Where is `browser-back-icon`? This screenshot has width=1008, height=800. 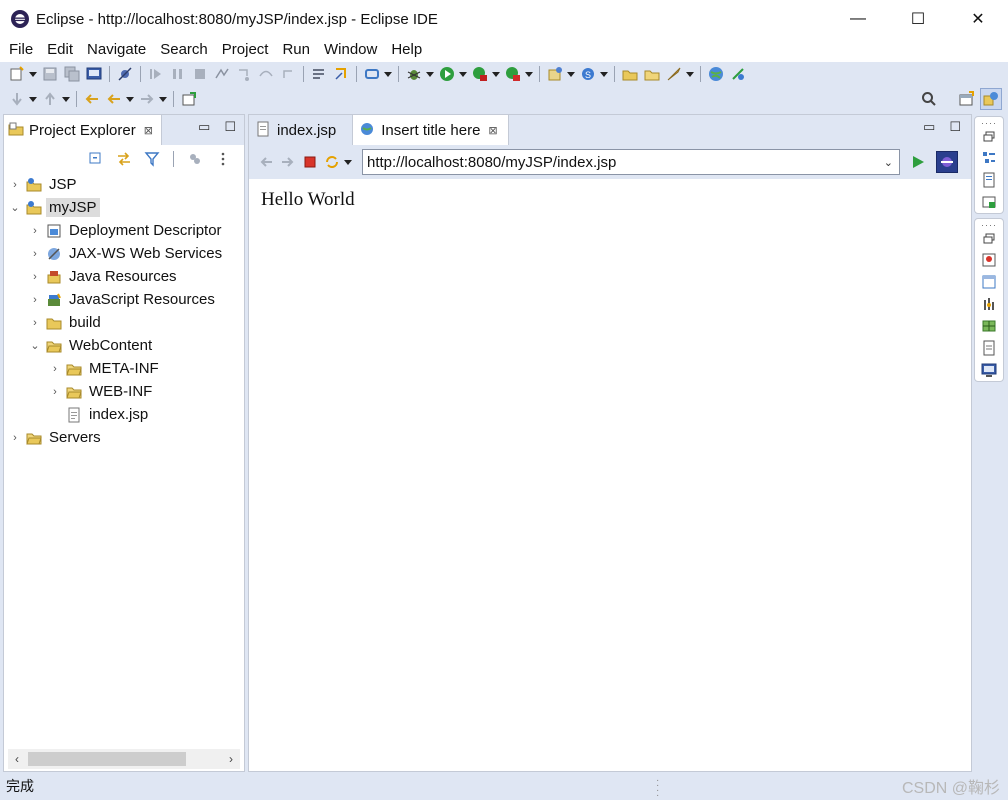
browser-back-icon is located at coordinates (266, 162).